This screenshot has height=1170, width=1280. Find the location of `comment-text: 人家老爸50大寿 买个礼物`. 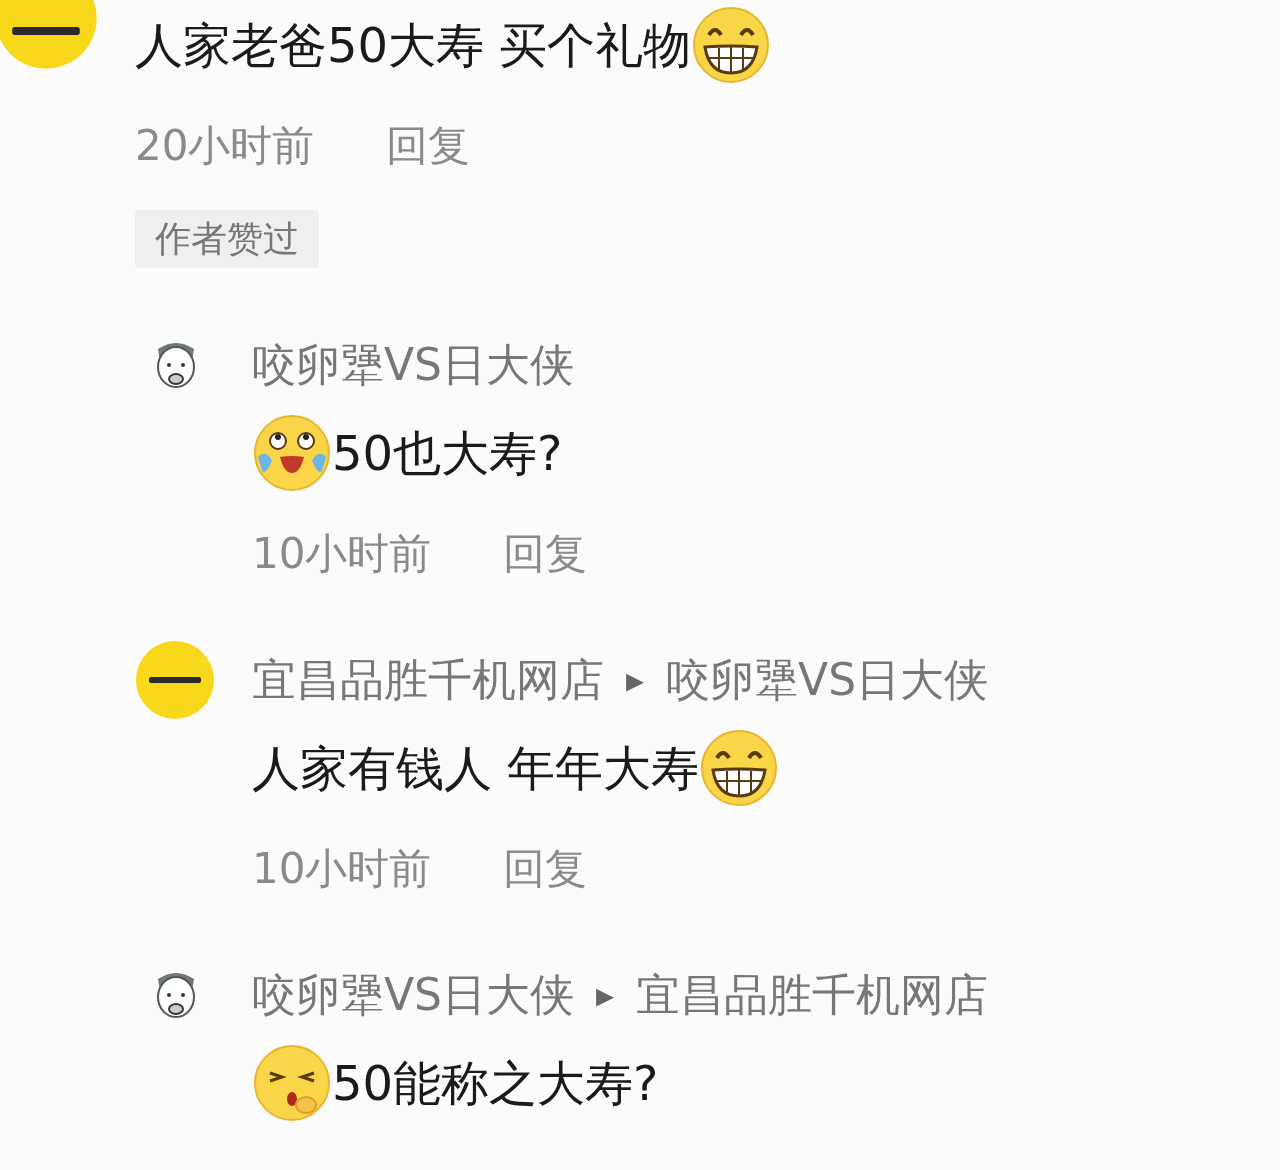

comment-text: 人家老爸50大寿 买个礼物 is located at coordinates (413, 45).